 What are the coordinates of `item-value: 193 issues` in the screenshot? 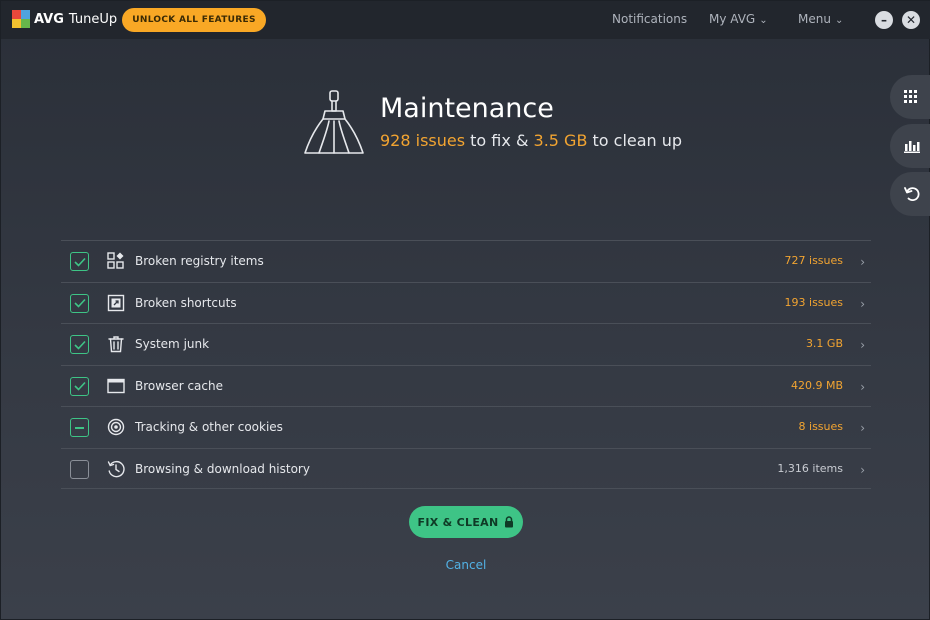 It's located at (813, 302).